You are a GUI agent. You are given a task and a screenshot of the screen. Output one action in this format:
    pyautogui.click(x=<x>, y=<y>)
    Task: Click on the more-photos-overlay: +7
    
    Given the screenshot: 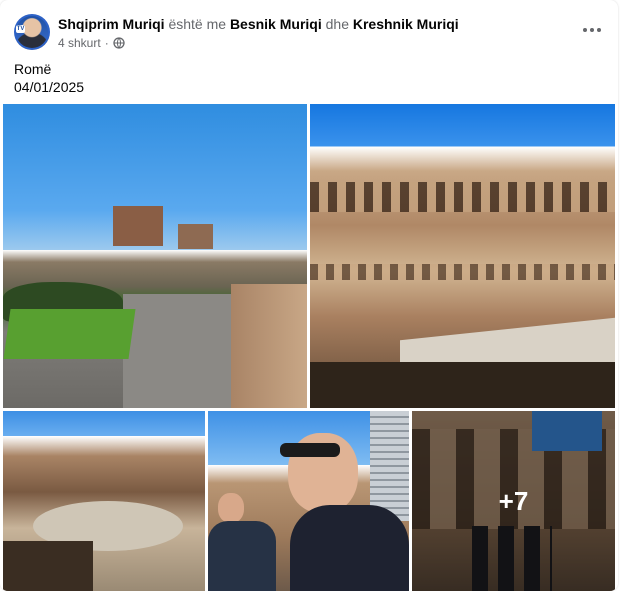 What is the action you would take?
    pyautogui.click(x=513, y=501)
    